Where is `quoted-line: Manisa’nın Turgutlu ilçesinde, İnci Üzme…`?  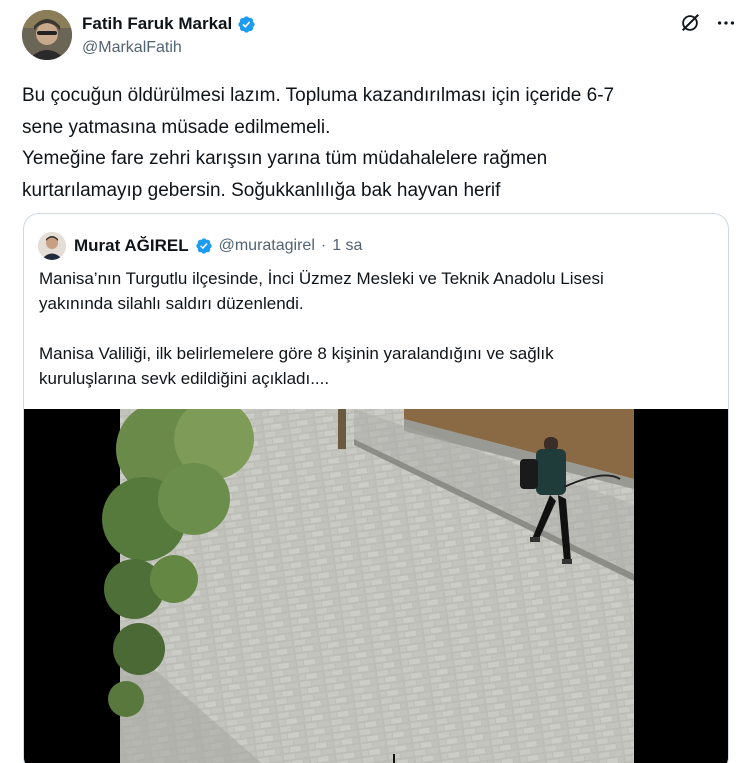
quoted-line: Manisa’nın Turgutlu ilçesinde, İnci Üzme… is located at coordinates (321, 278).